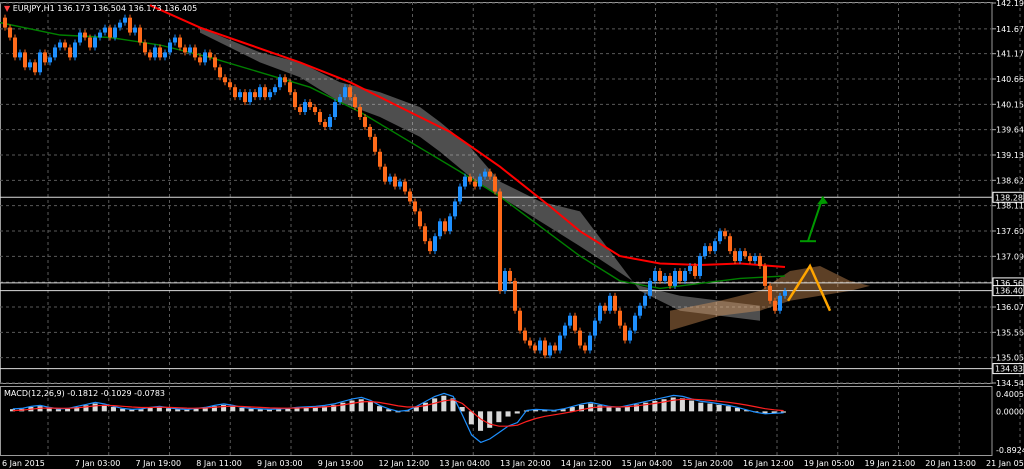  Describe the element at coordinates (525, 463) in the screenshot. I see `time-tick-label: 13 Jan 20:00` at that location.